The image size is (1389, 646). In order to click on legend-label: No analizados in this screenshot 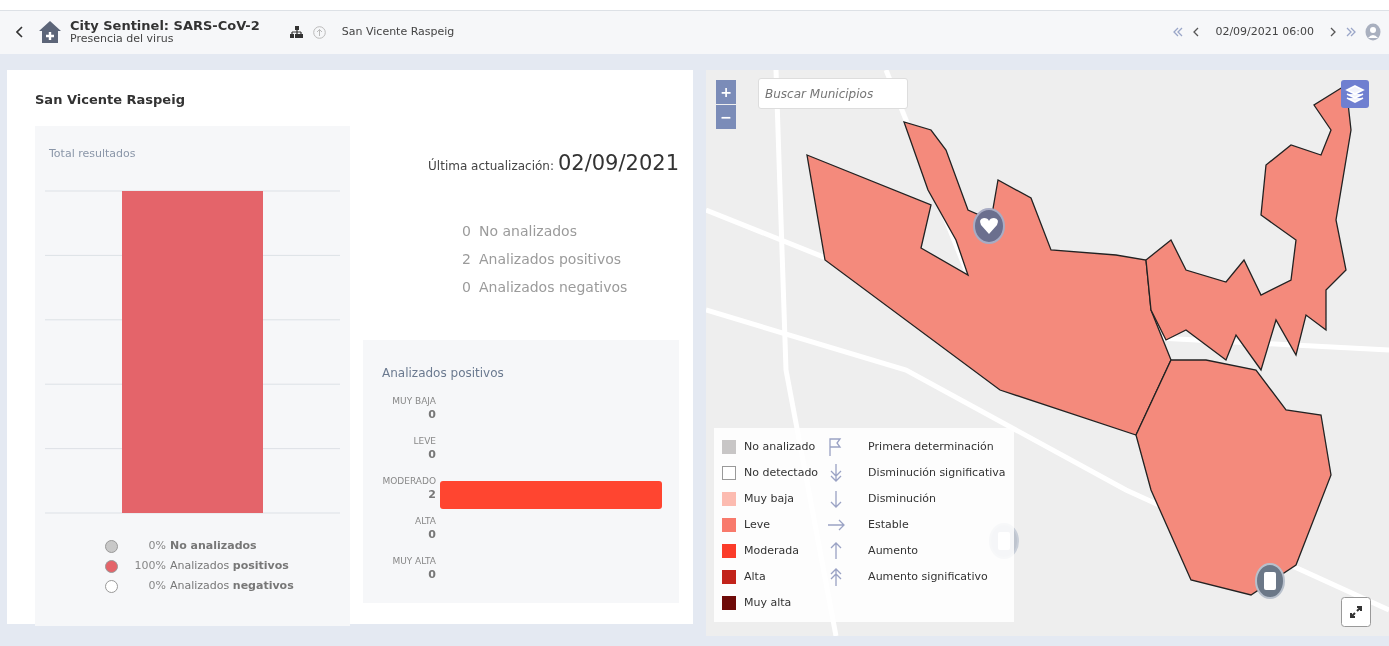, I will do `click(213, 545)`.